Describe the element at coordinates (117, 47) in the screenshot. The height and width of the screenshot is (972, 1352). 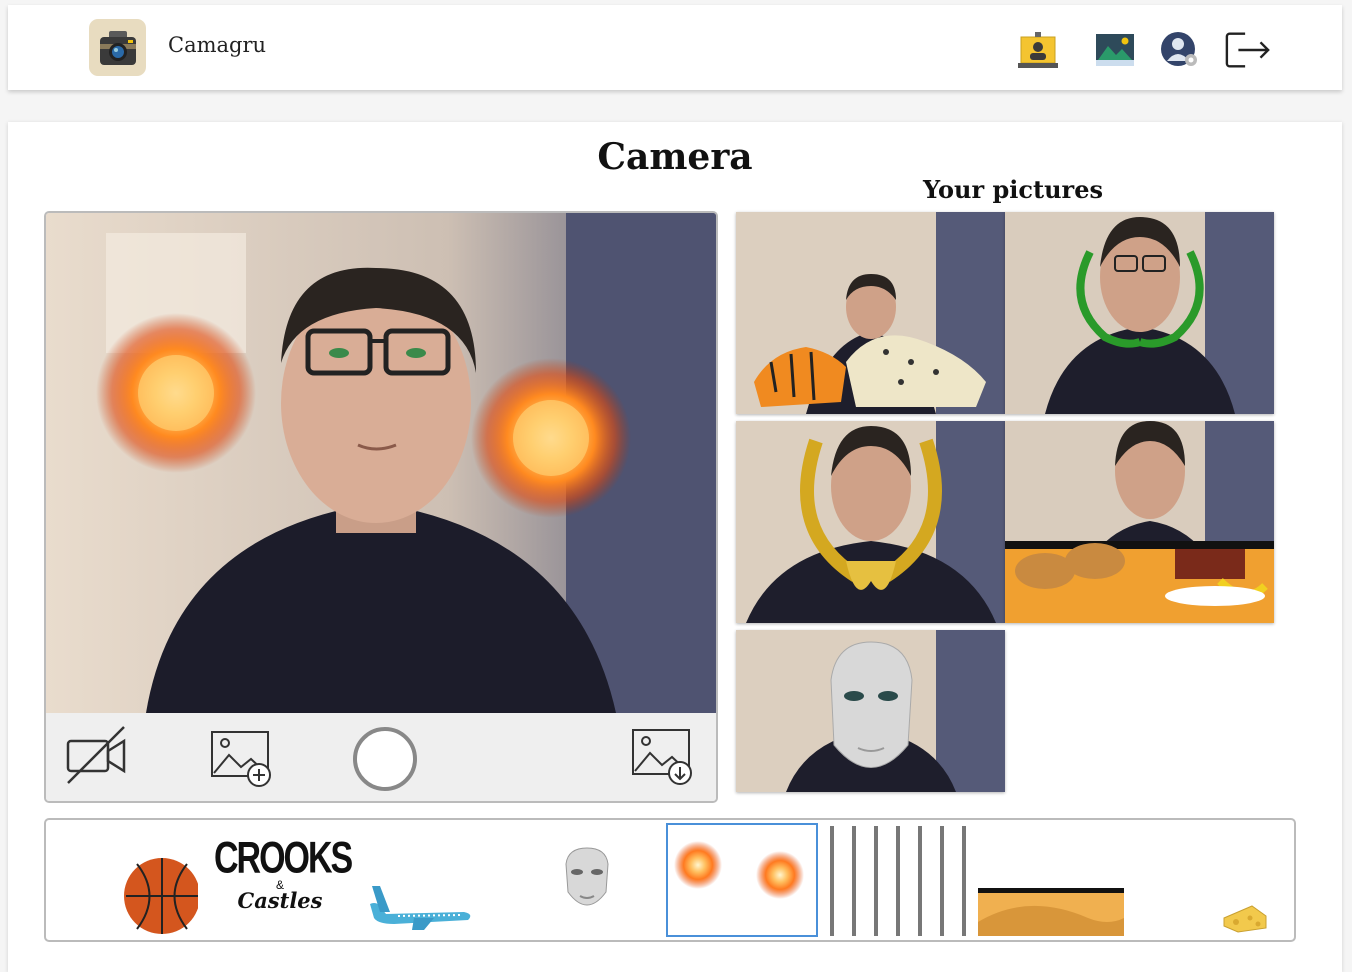
I see `camera-logo-icon` at that location.